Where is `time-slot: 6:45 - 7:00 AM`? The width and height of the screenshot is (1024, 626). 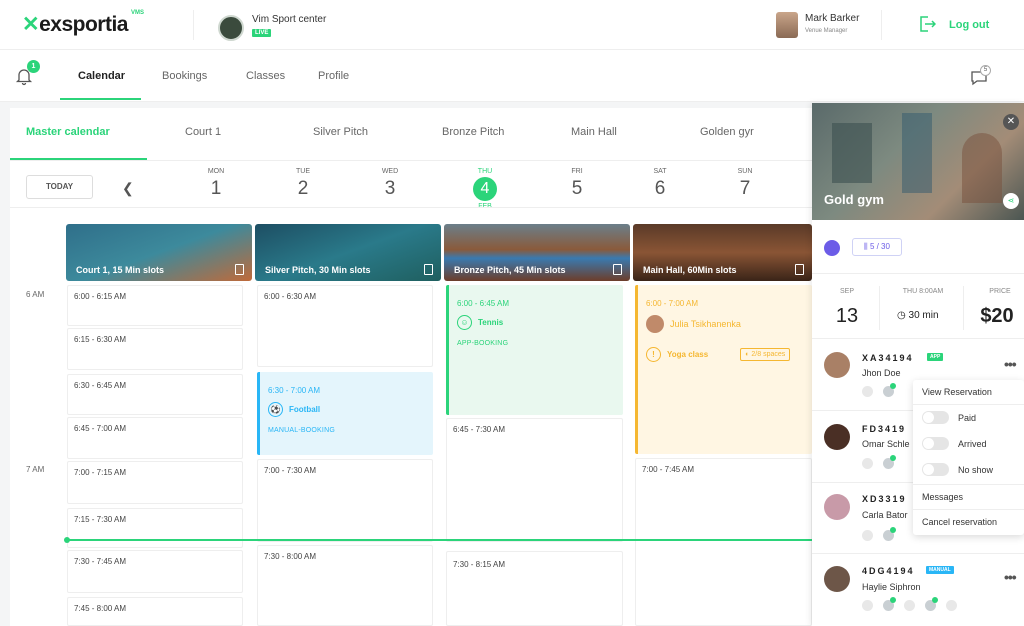
time-slot: 6:45 - 7:00 AM is located at coordinates (155, 438).